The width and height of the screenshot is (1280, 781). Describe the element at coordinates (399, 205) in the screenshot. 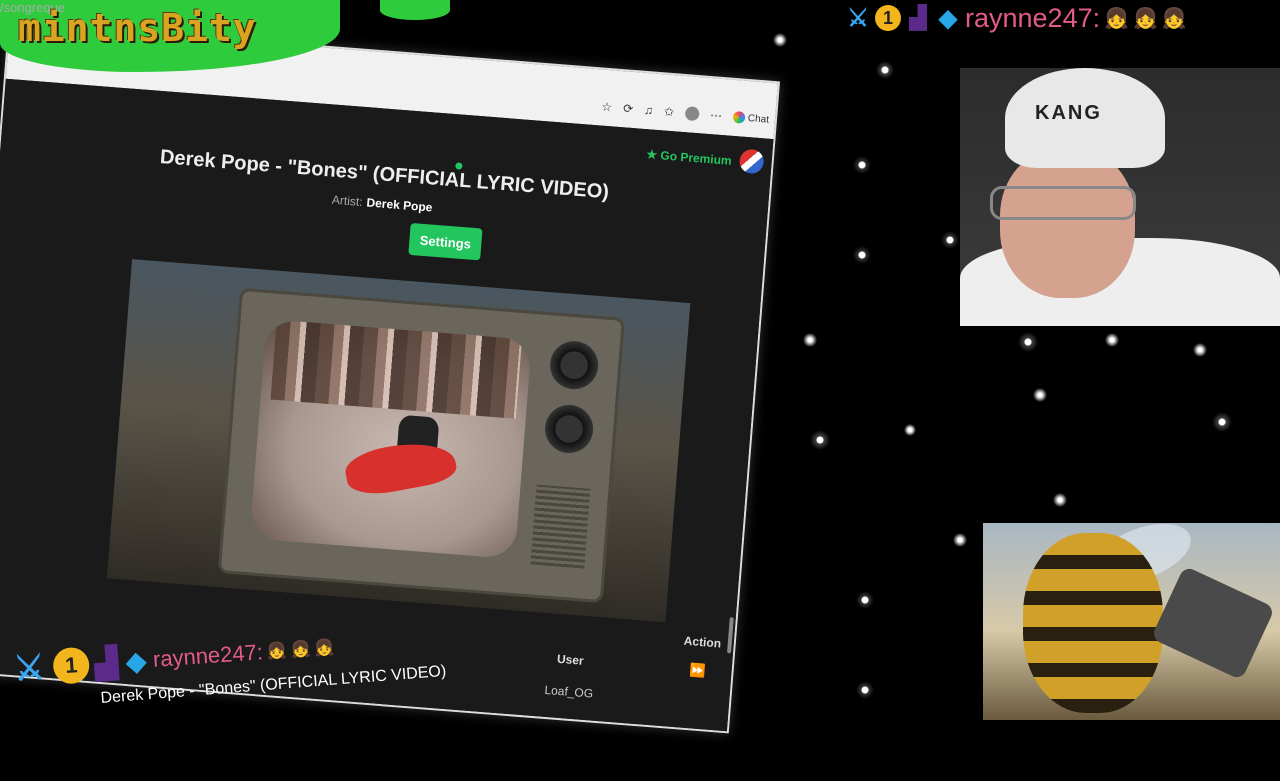

I see `artist-name: Derek Pope` at that location.